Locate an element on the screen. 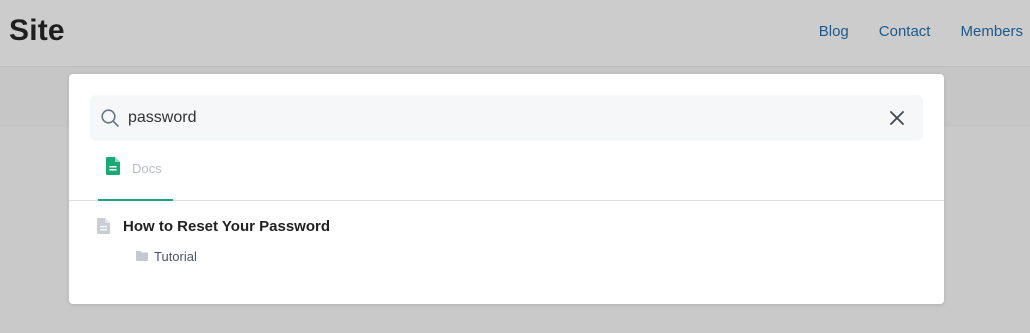  tab-docs: Docs is located at coordinates (135, 175).